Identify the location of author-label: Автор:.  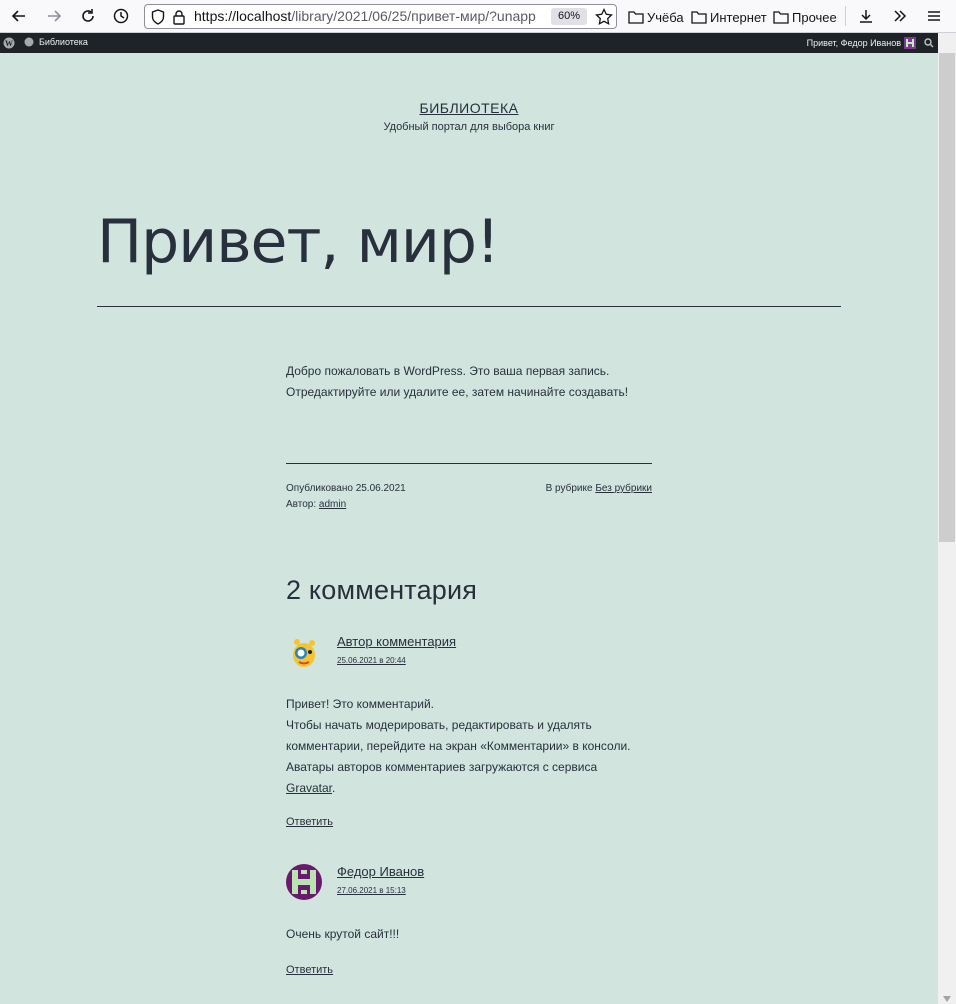
(301, 504).